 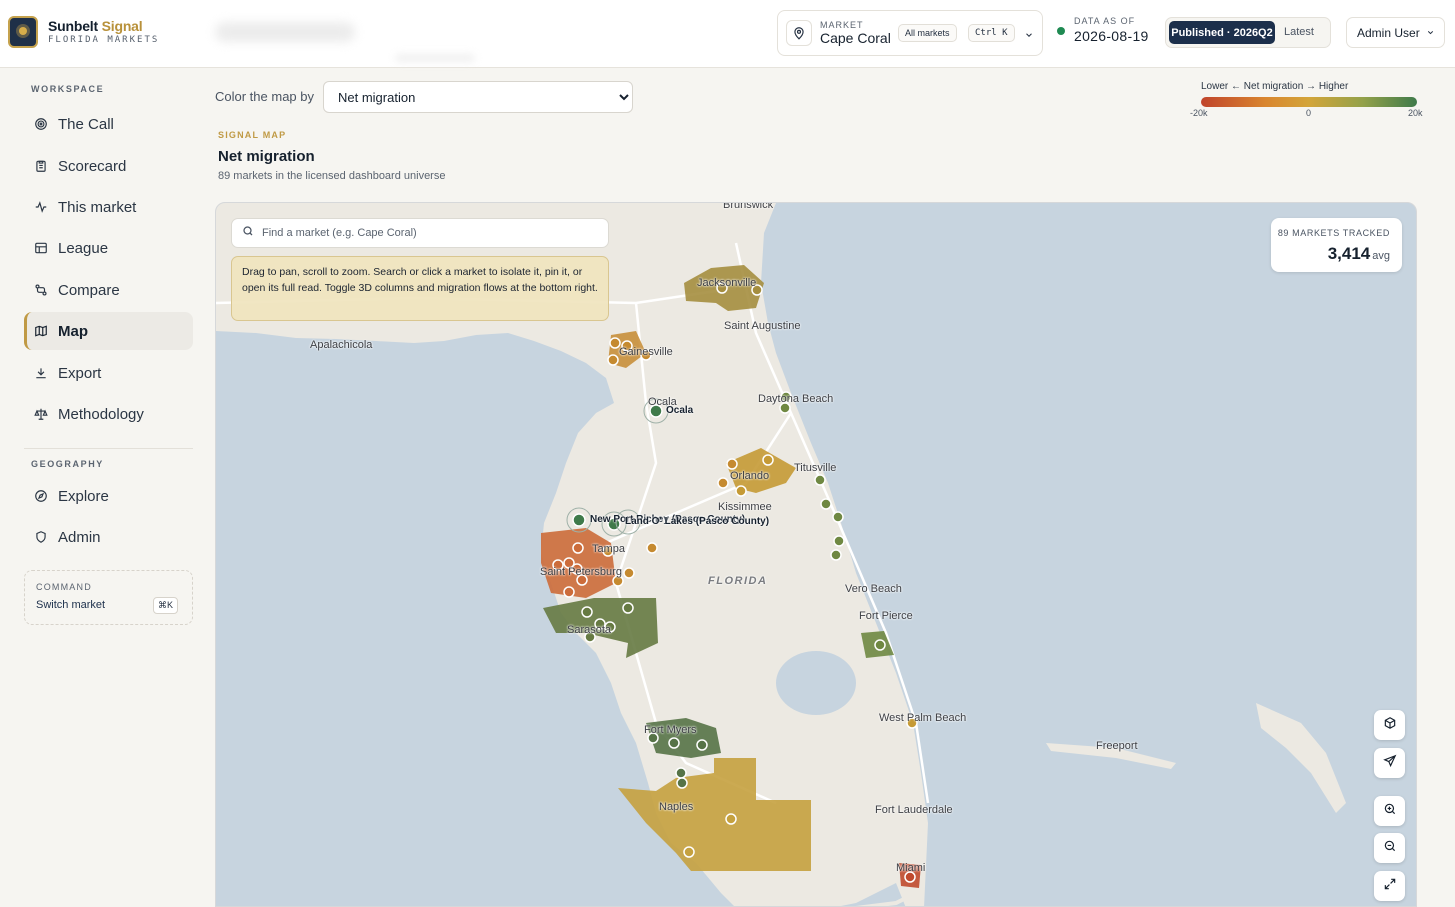 What do you see at coordinates (41, 537) in the screenshot?
I see `shield-icon` at bounding box center [41, 537].